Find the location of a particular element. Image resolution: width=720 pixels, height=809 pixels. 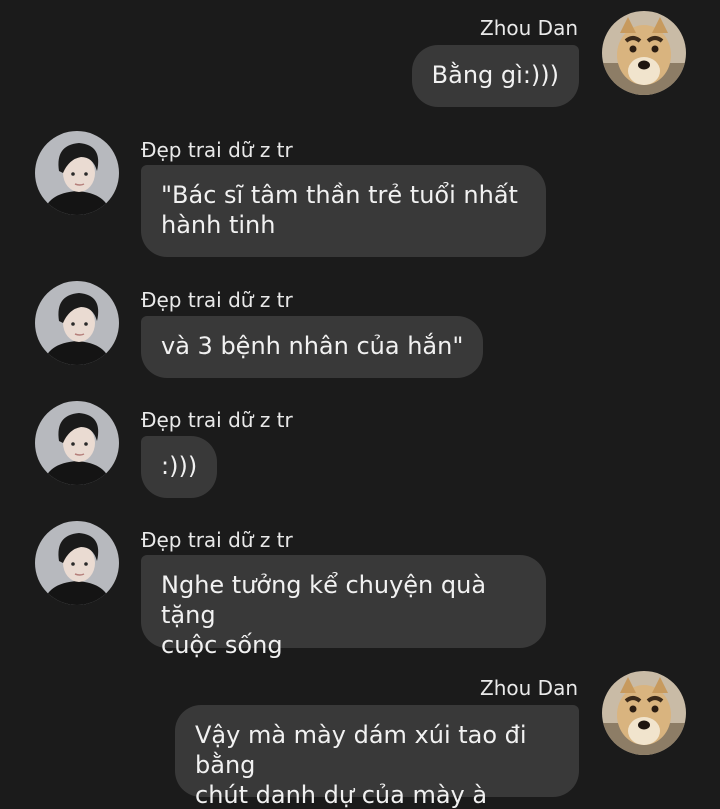

message-text-line: chút danh dự của mày à is located at coordinates (341, 795).